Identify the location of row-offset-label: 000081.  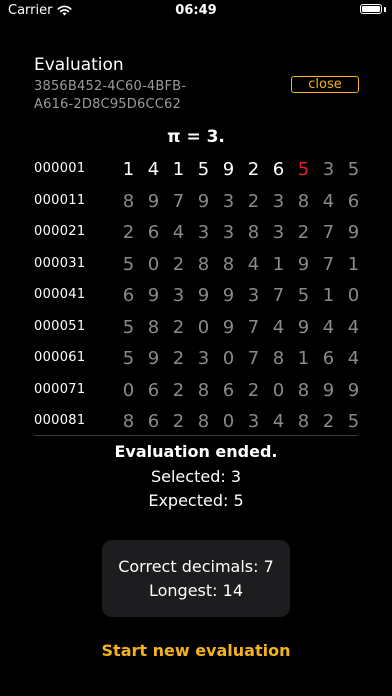
(60, 420).